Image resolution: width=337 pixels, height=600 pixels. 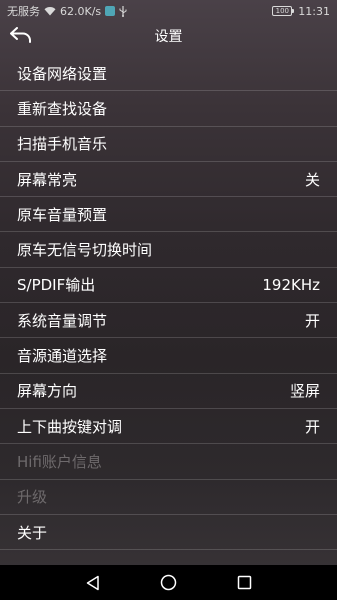 What do you see at coordinates (168, 250) in the screenshot?
I see `menu-item-no-signal-switch-time: 原车无信号切换时间` at bounding box center [168, 250].